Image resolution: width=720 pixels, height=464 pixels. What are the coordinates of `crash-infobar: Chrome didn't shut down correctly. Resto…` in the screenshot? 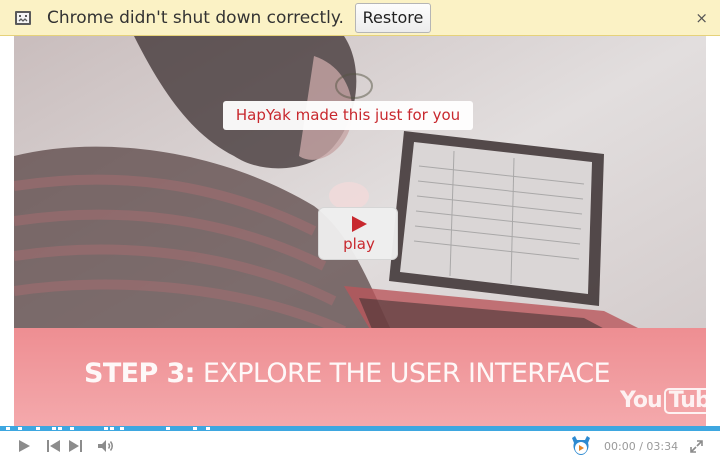 It's located at (360, 18).